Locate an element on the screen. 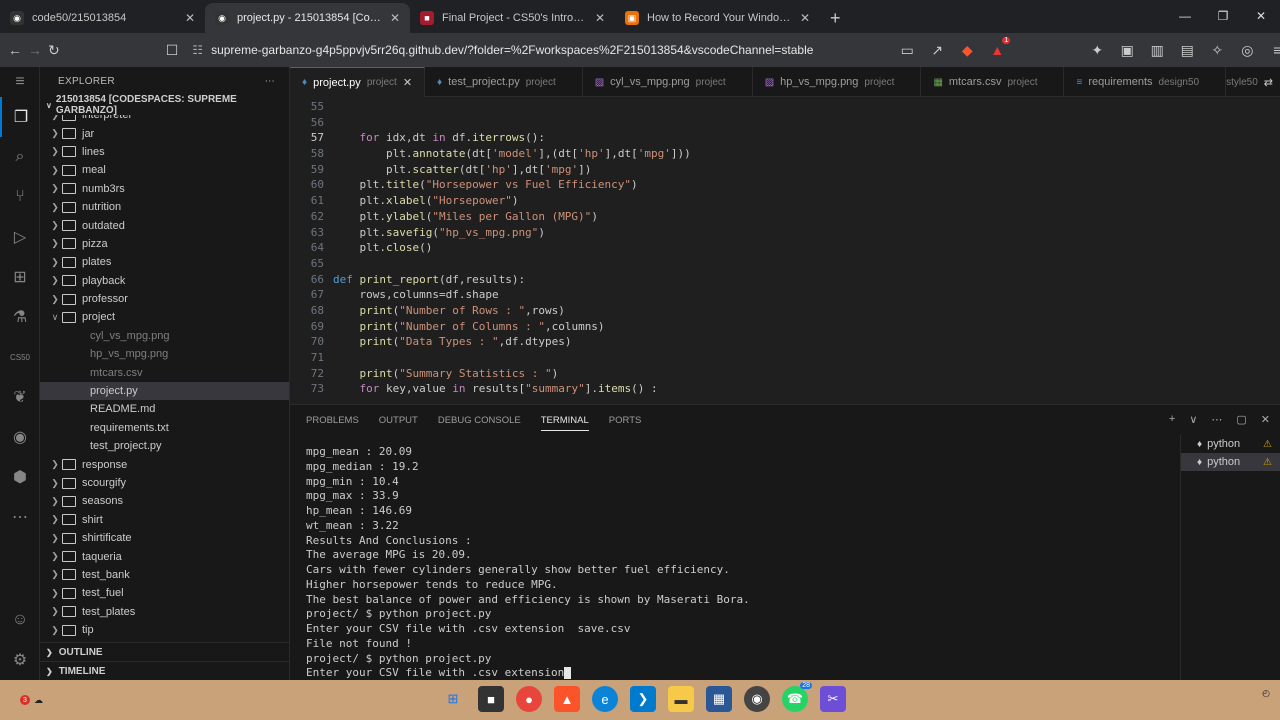 The image size is (1280, 720). sidebar-toggle-icon: ▥ is located at coordinates (1157, 50).